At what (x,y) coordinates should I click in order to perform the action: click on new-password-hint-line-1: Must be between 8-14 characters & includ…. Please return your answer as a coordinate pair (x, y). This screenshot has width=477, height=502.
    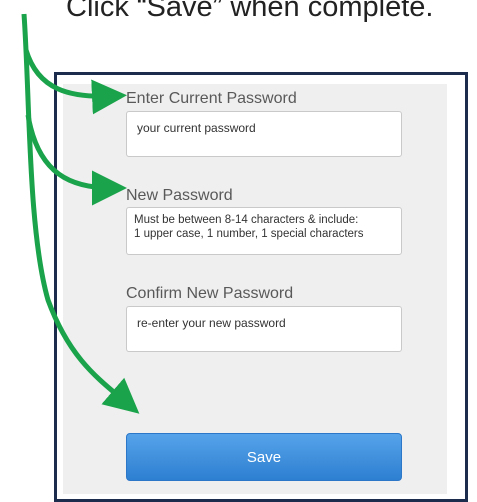
    Looking at the image, I should click on (246, 220).